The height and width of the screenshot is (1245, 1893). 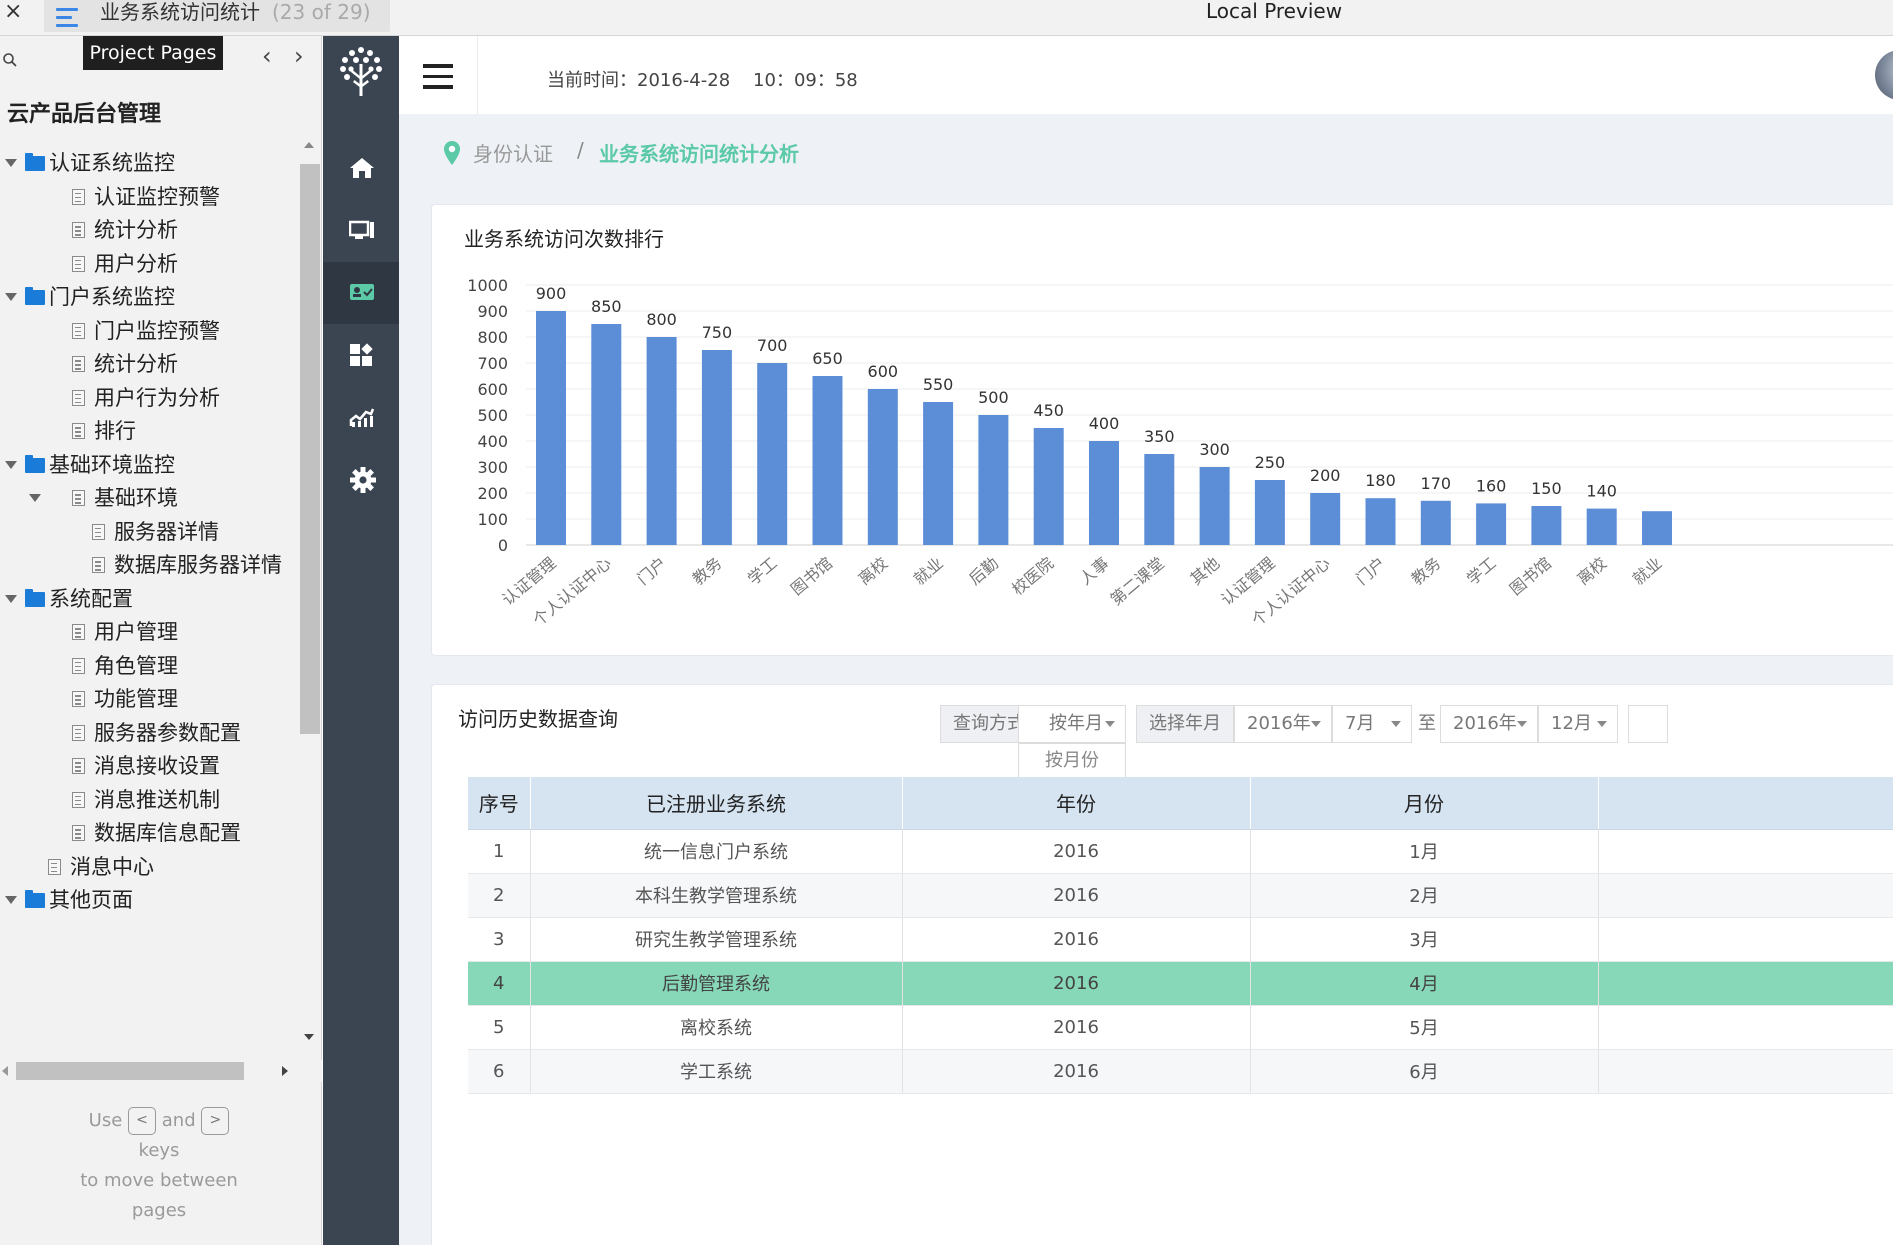 What do you see at coordinates (1481, 571) in the screenshot?
I see `x-tick-label: 学工` at bounding box center [1481, 571].